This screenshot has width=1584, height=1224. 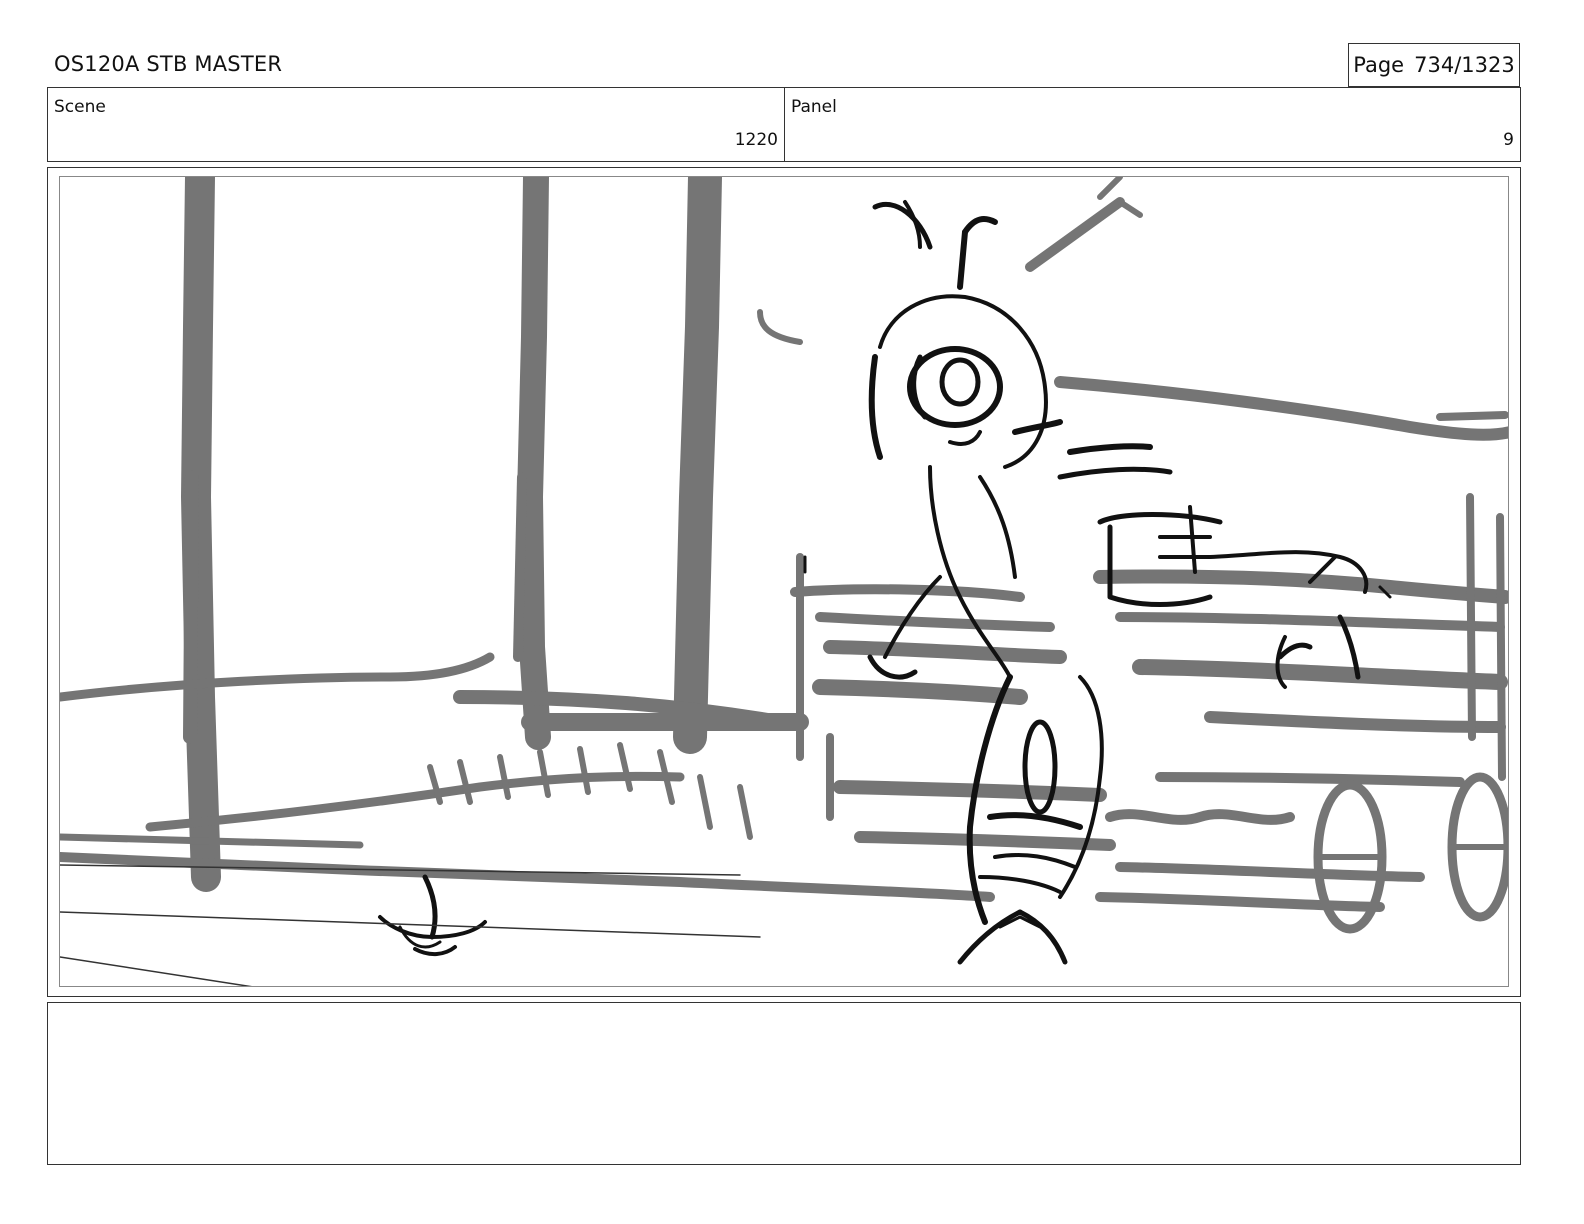 I want to click on page-number: 734/1323, so click(x=1464, y=65).